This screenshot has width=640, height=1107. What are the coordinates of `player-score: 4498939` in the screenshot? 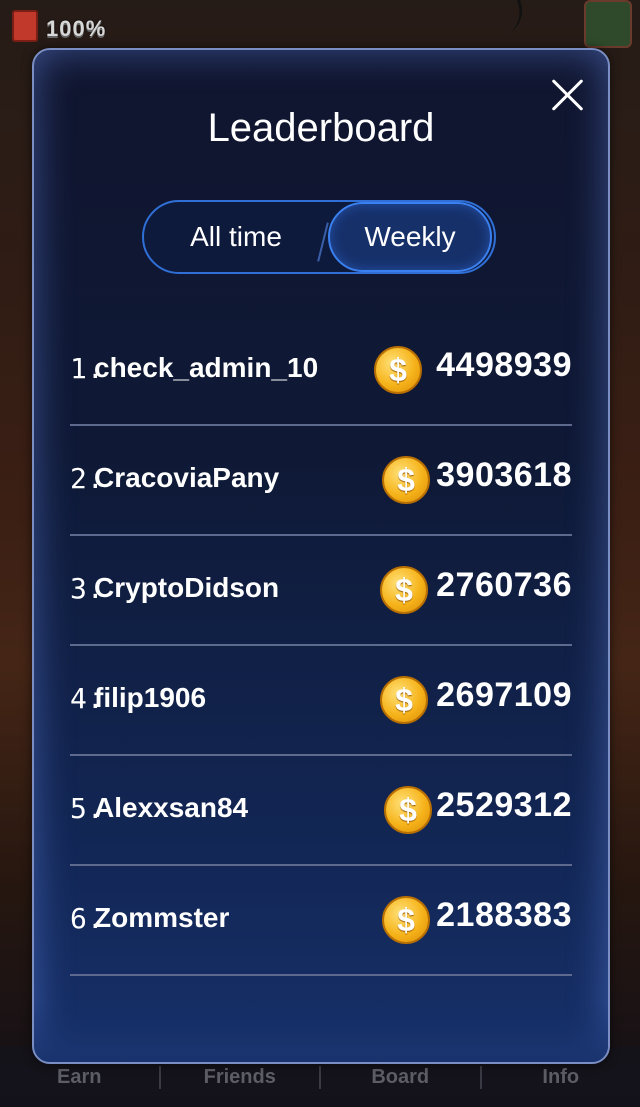 It's located at (504, 365).